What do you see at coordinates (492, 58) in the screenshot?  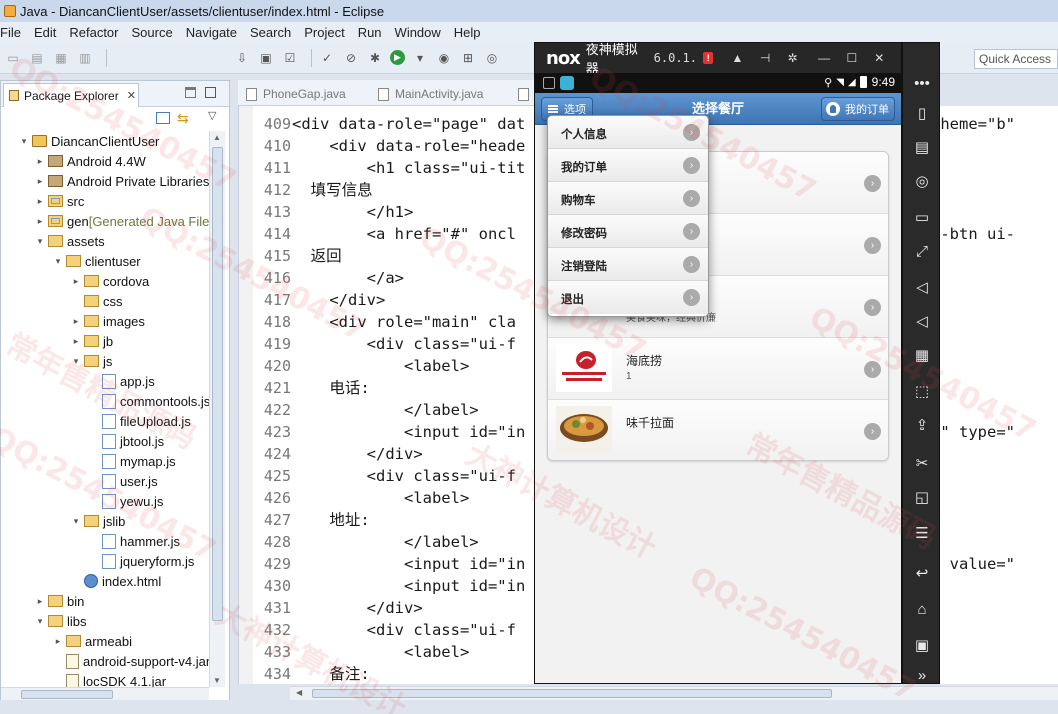 I see `new-class-icon: ◎` at bounding box center [492, 58].